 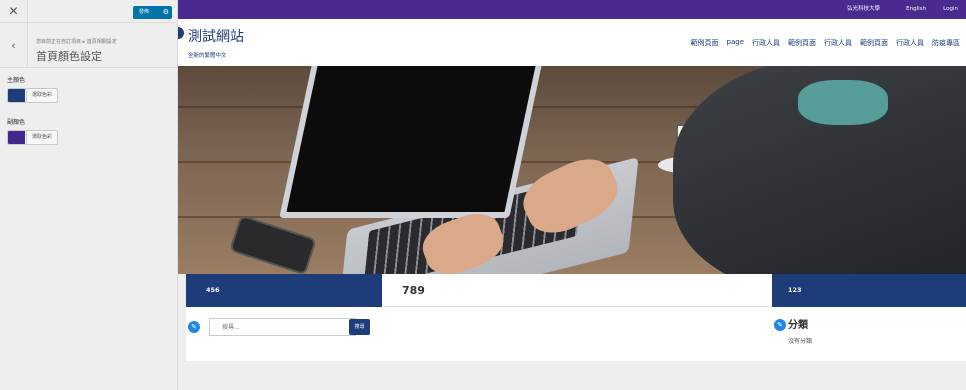 What do you see at coordinates (14, 45) in the screenshot?
I see `back-icon: ‹` at bounding box center [14, 45].